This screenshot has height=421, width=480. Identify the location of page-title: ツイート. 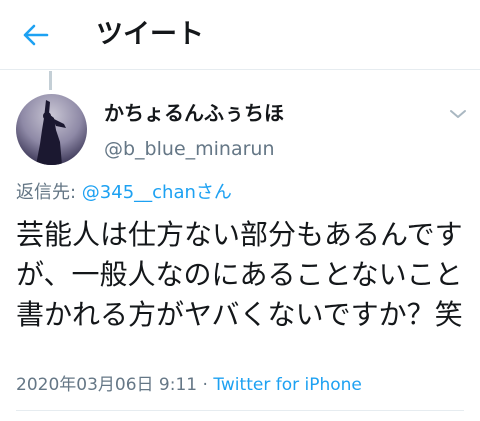
(150, 34).